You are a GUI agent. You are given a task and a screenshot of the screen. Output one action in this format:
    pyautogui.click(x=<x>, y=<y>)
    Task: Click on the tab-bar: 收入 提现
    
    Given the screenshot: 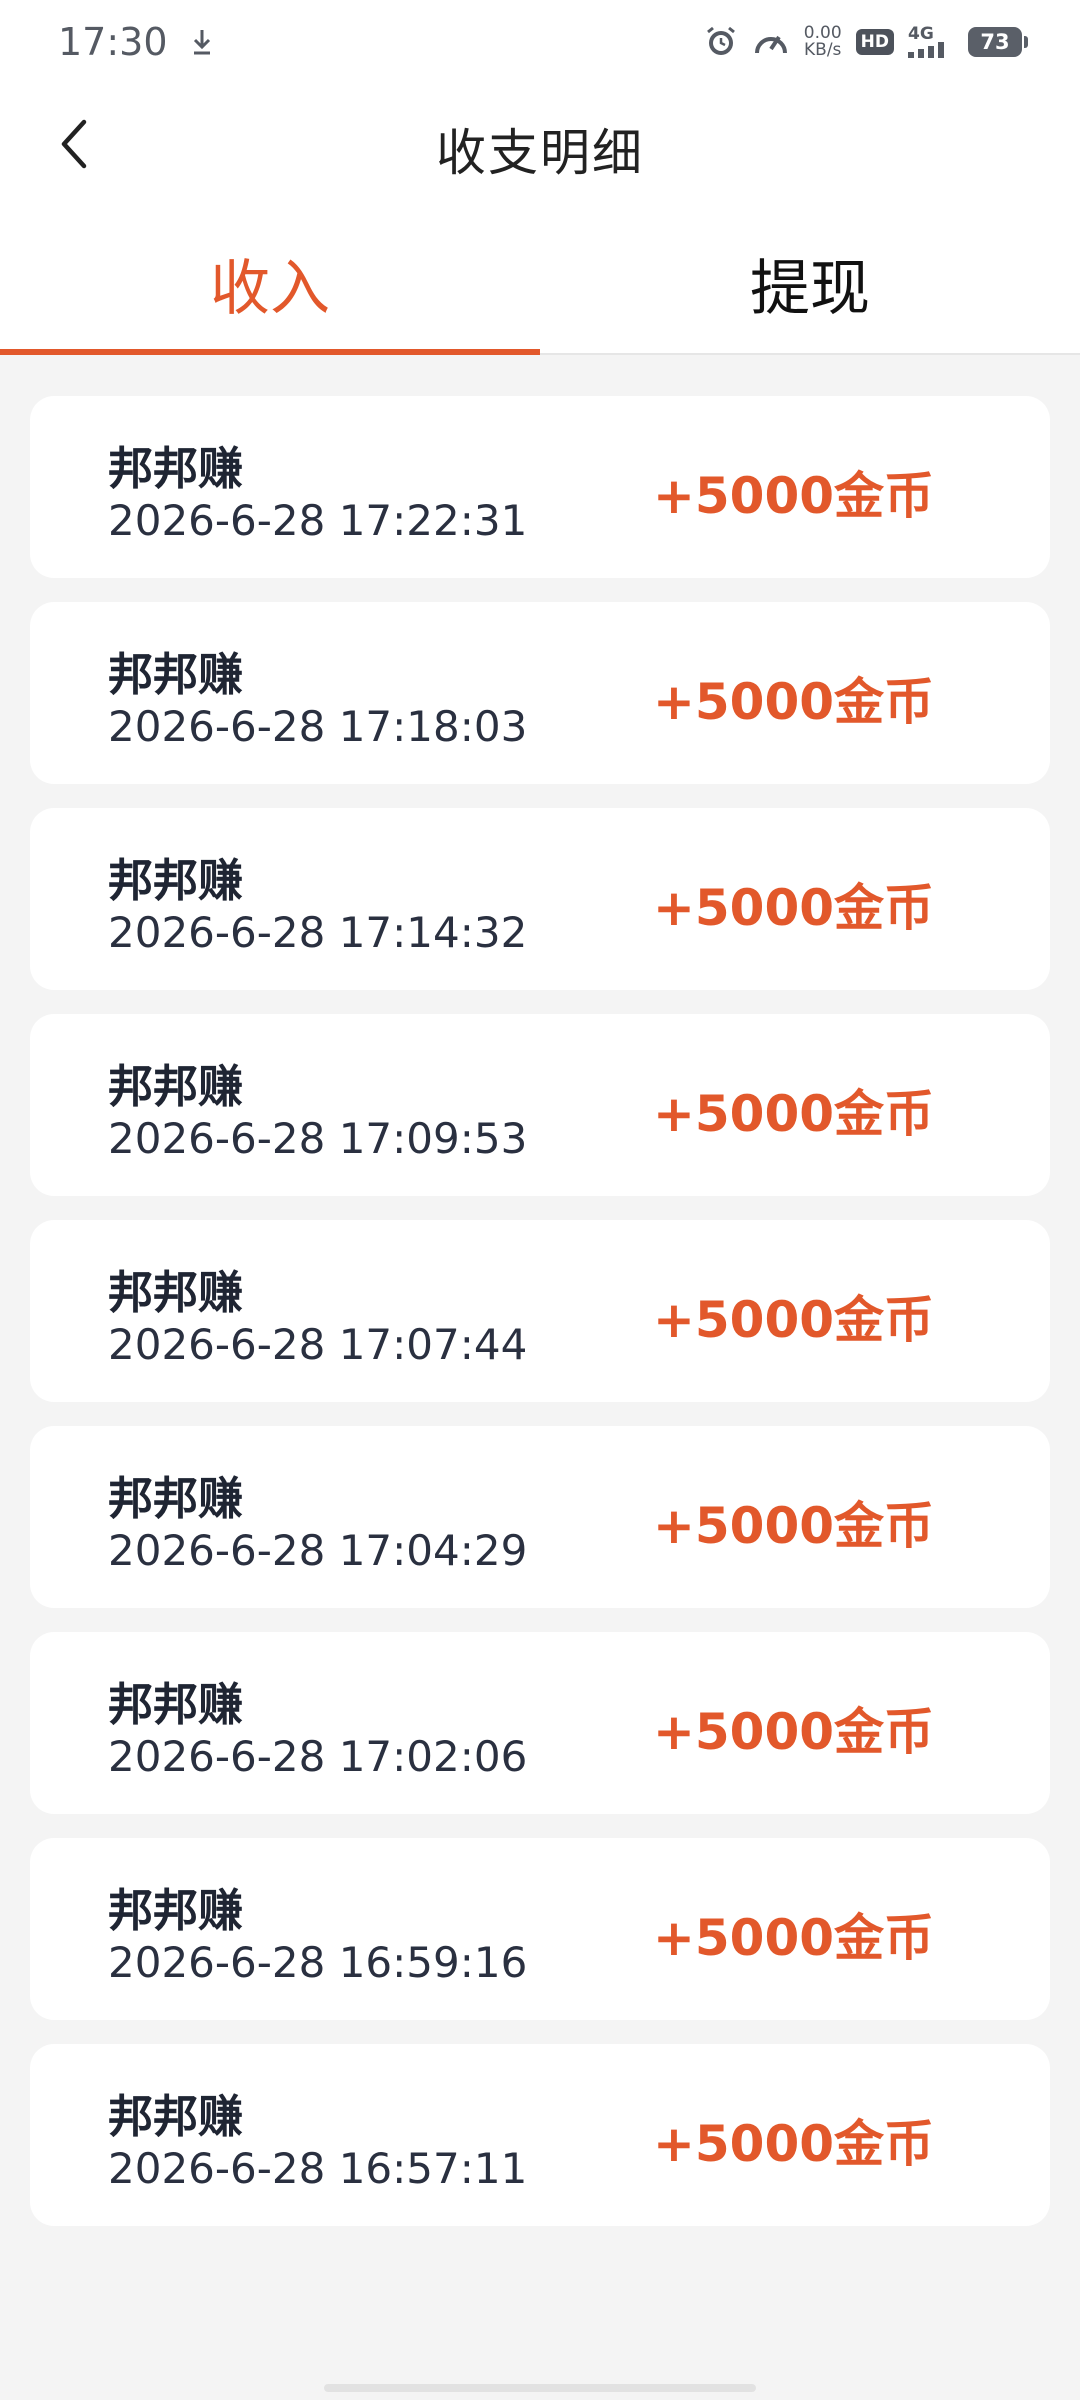 What is the action you would take?
    pyautogui.click(x=540, y=284)
    